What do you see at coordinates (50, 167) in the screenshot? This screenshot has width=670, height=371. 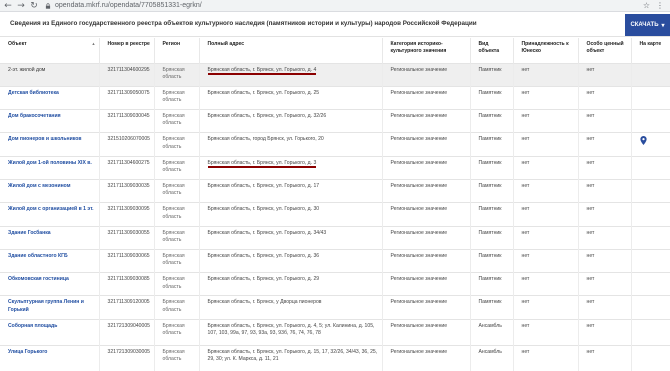 I see `object-cell: Жилой дом 1-ой половины XIX в.` at bounding box center [50, 167].